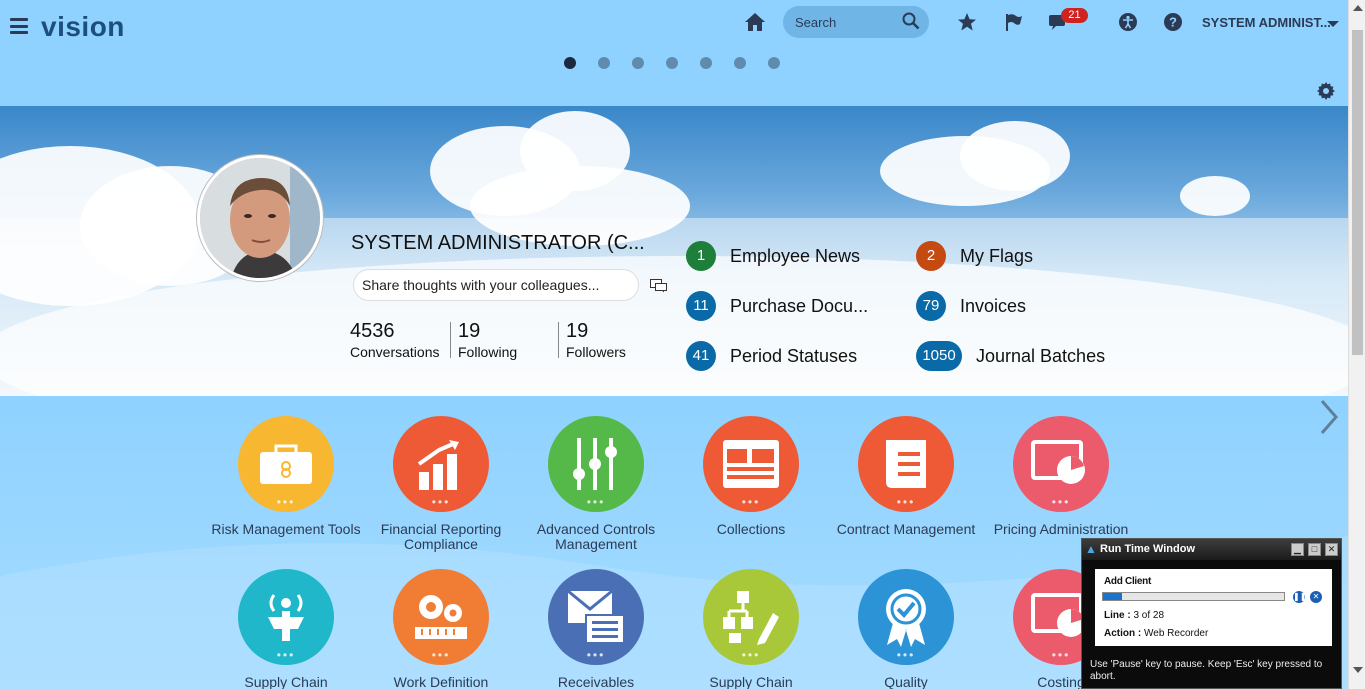 Image resolution: width=1365 pixels, height=689 pixels. What do you see at coordinates (1316, 597) in the screenshot?
I see `abort-button: ✕` at bounding box center [1316, 597].